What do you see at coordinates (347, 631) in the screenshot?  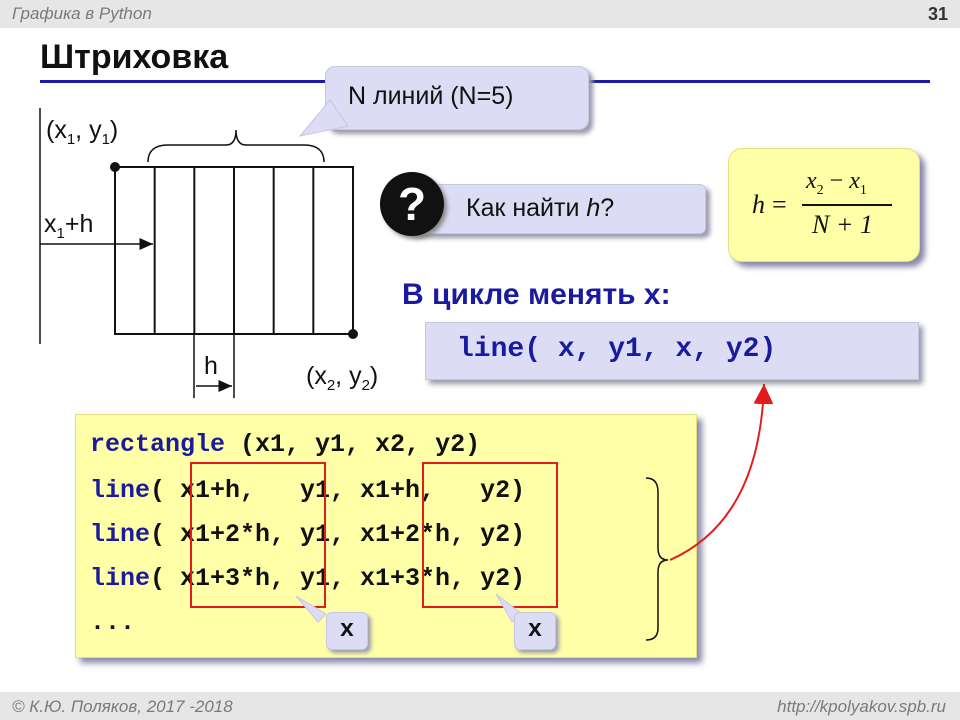 I see `x-badge-left: x` at bounding box center [347, 631].